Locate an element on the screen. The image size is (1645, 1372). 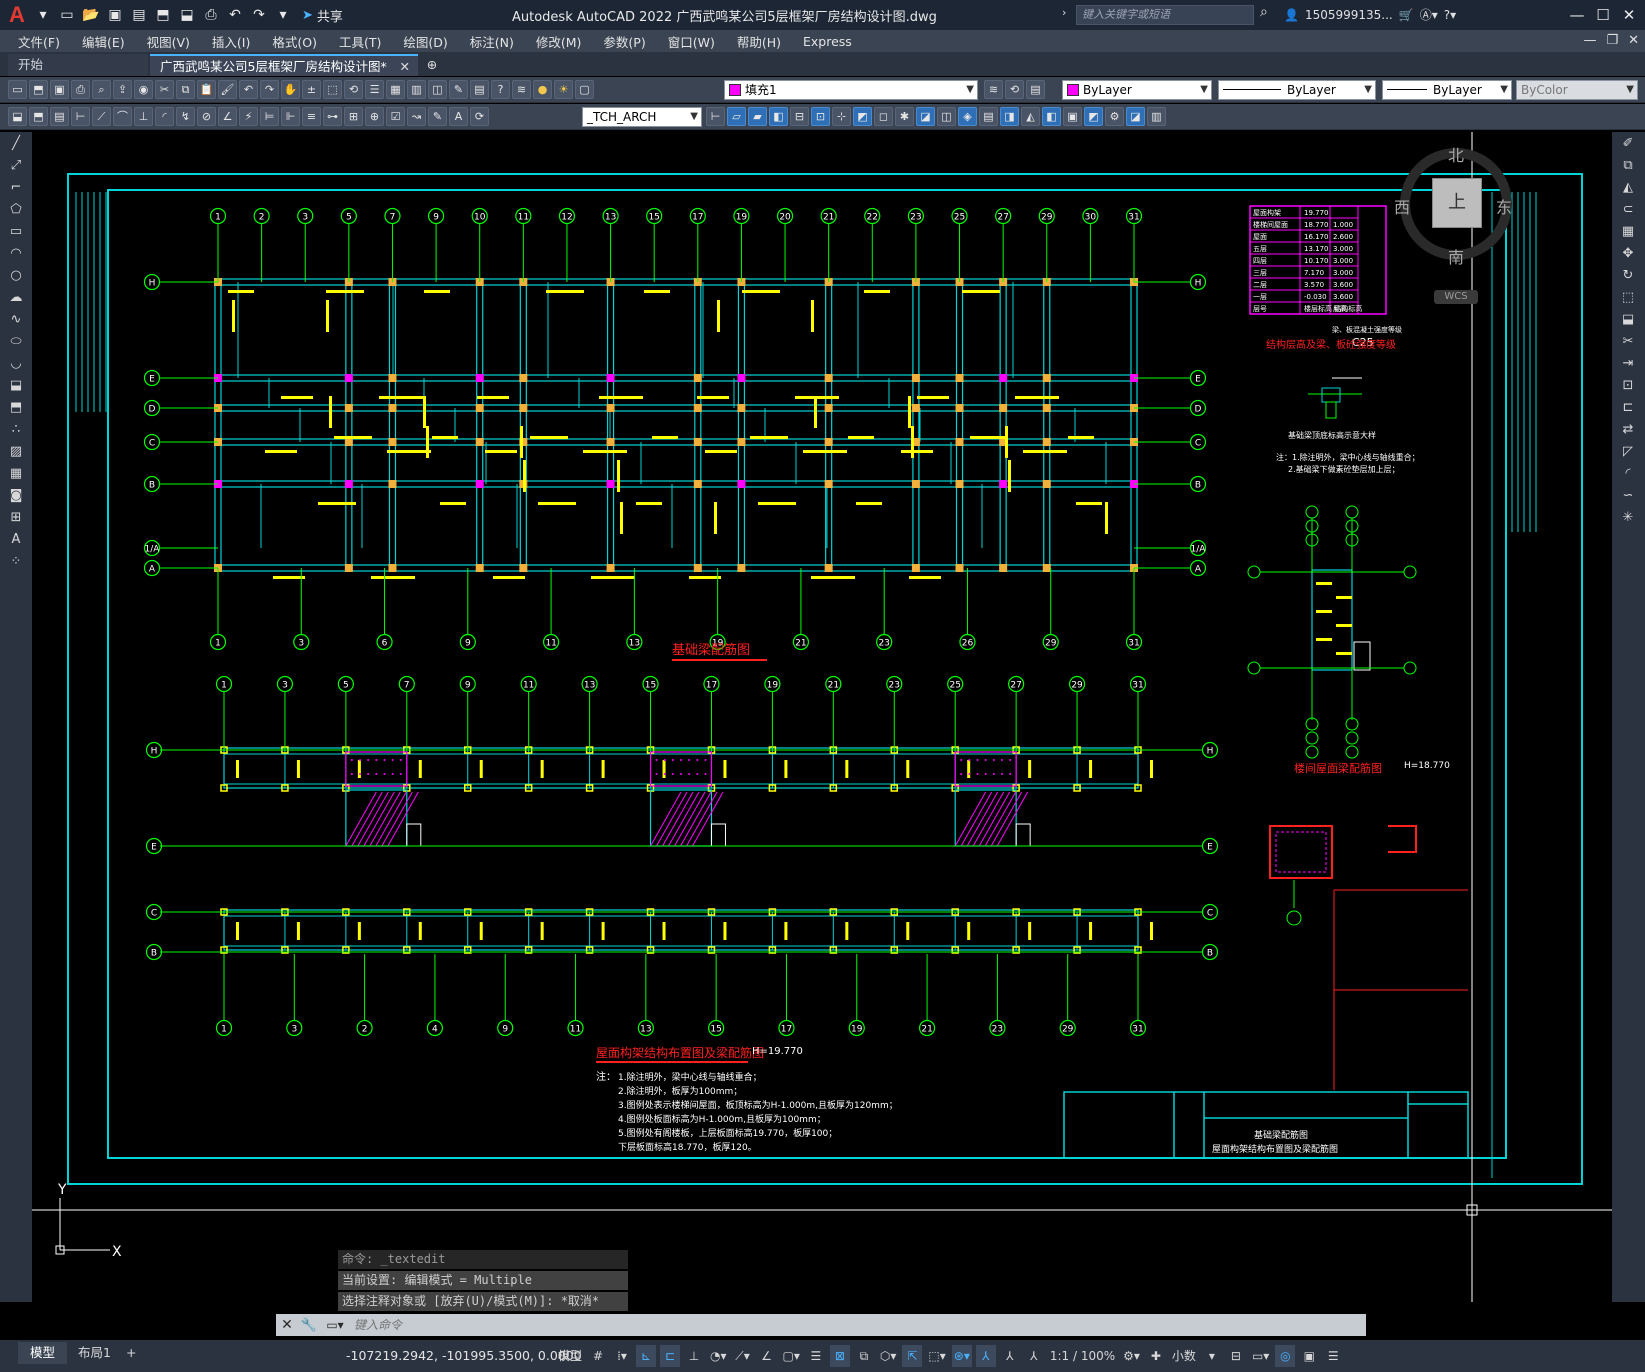
redo-icon: ↷ is located at coordinates (259, 15).